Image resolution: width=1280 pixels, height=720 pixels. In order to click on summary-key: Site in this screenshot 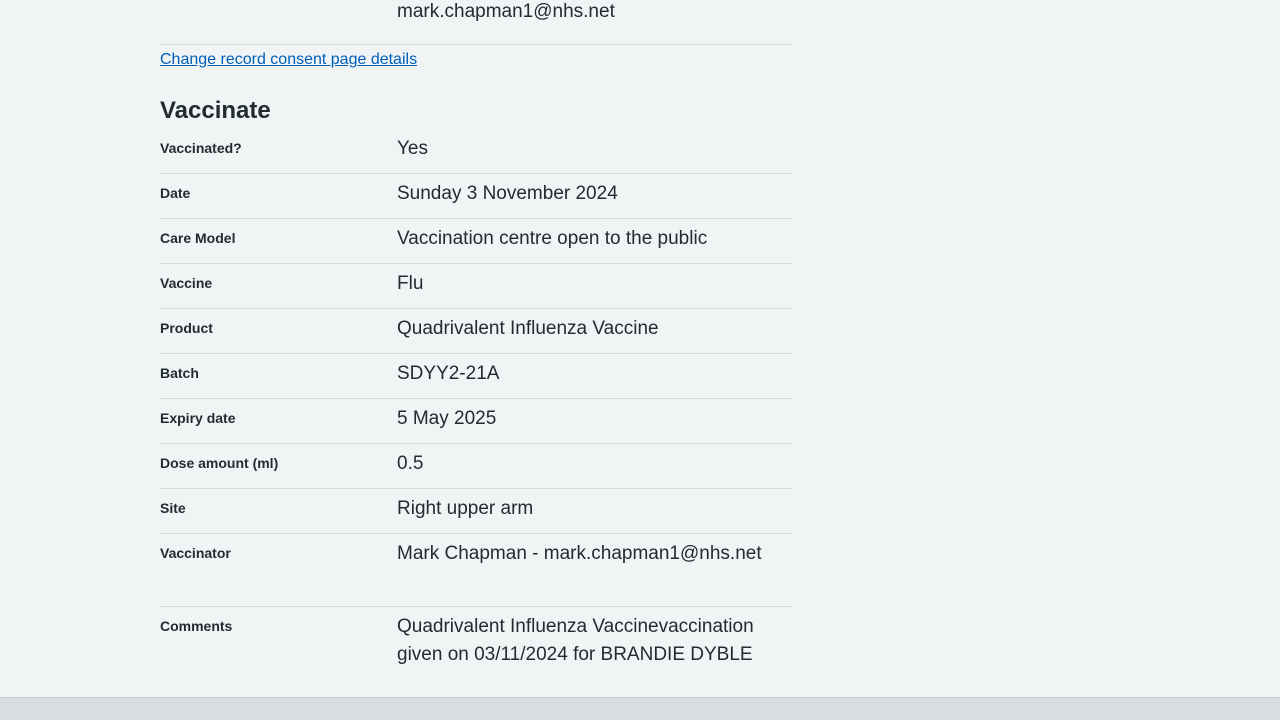, I will do `click(173, 508)`.